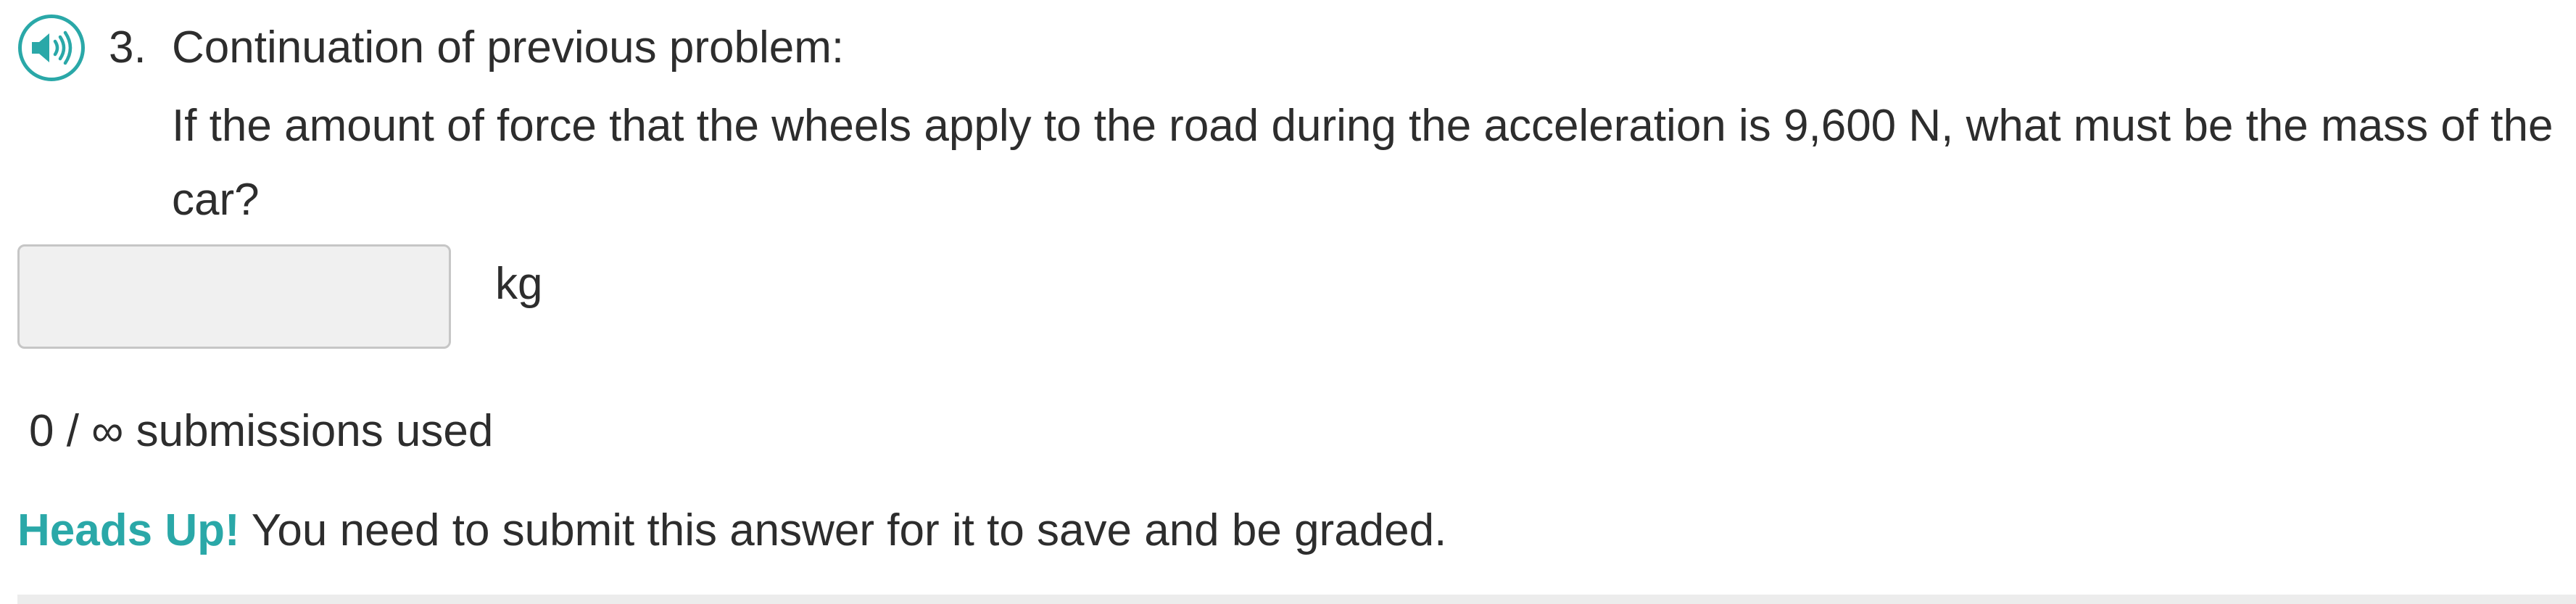  What do you see at coordinates (509, 48) in the screenshot?
I see `question-title: Continuation of previous problem:` at bounding box center [509, 48].